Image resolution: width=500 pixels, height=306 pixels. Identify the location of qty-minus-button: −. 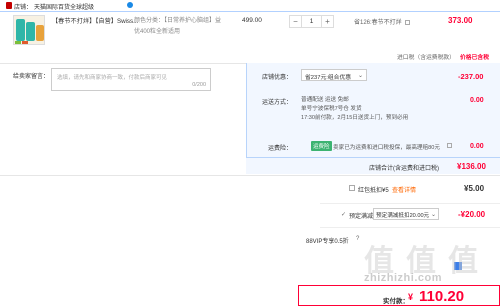
(295, 21).